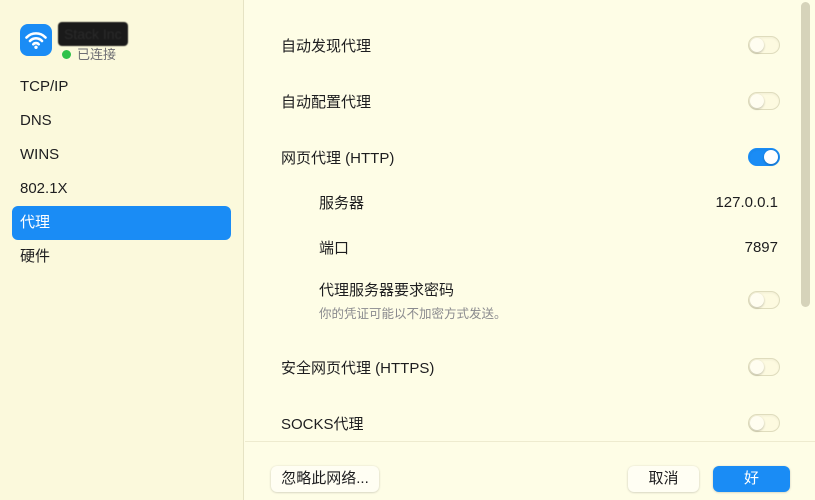 This screenshot has width=815, height=500. What do you see at coordinates (530, 157) in the screenshot?
I see `http-proxy-row: 网页代理 (HTTP)` at bounding box center [530, 157].